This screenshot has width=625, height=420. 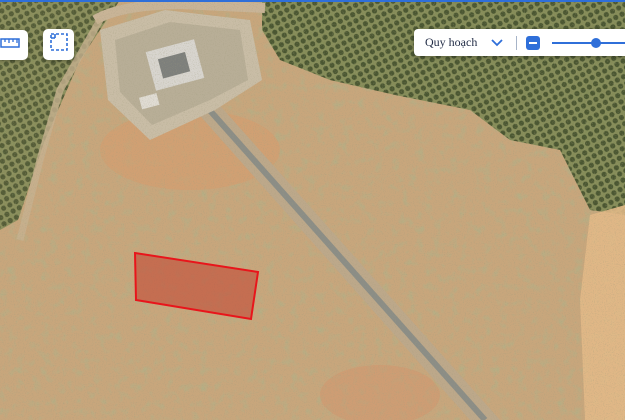 What do you see at coordinates (596, 42) in the screenshot?
I see `slider-handle` at bounding box center [596, 42].